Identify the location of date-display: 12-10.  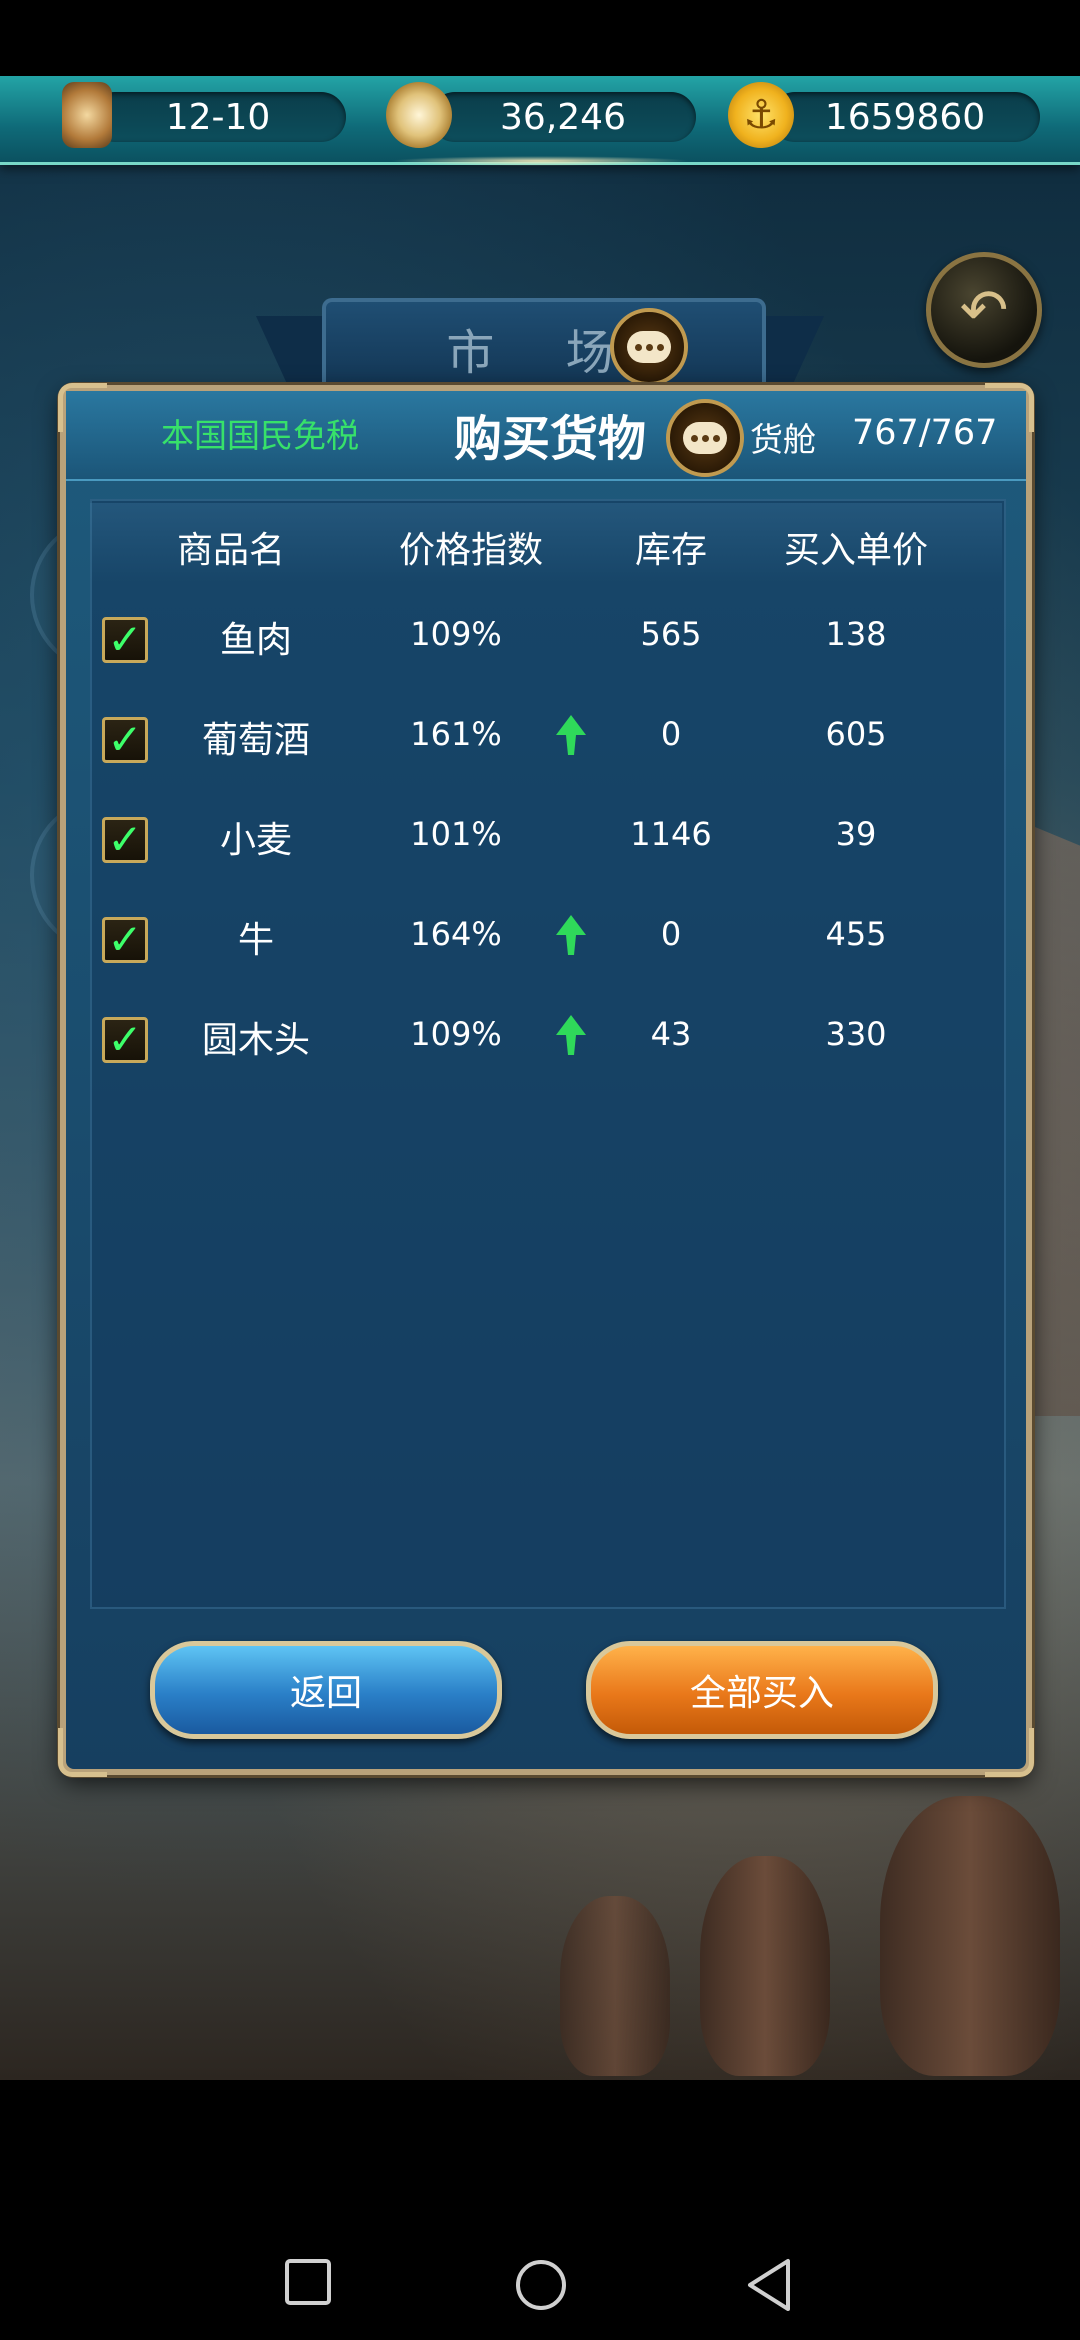
(218, 117).